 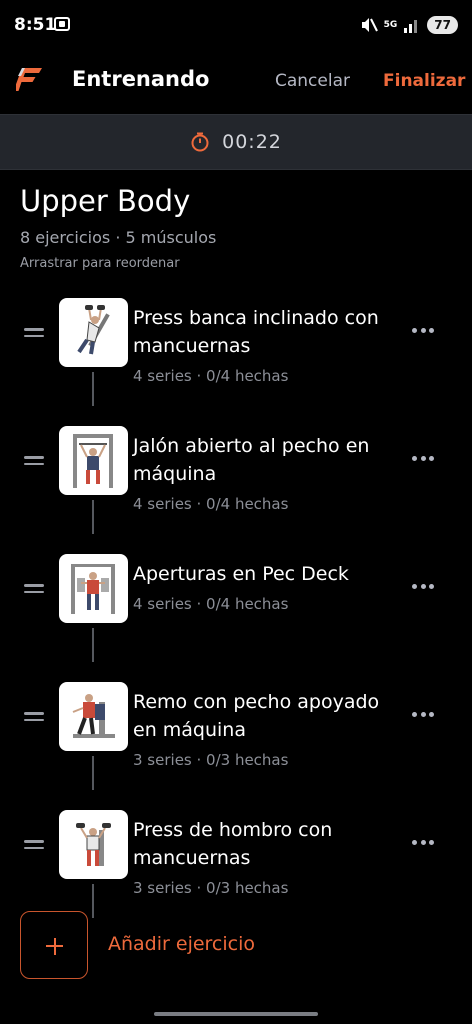 What do you see at coordinates (236, 1014) in the screenshot?
I see `home-indicator` at bounding box center [236, 1014].